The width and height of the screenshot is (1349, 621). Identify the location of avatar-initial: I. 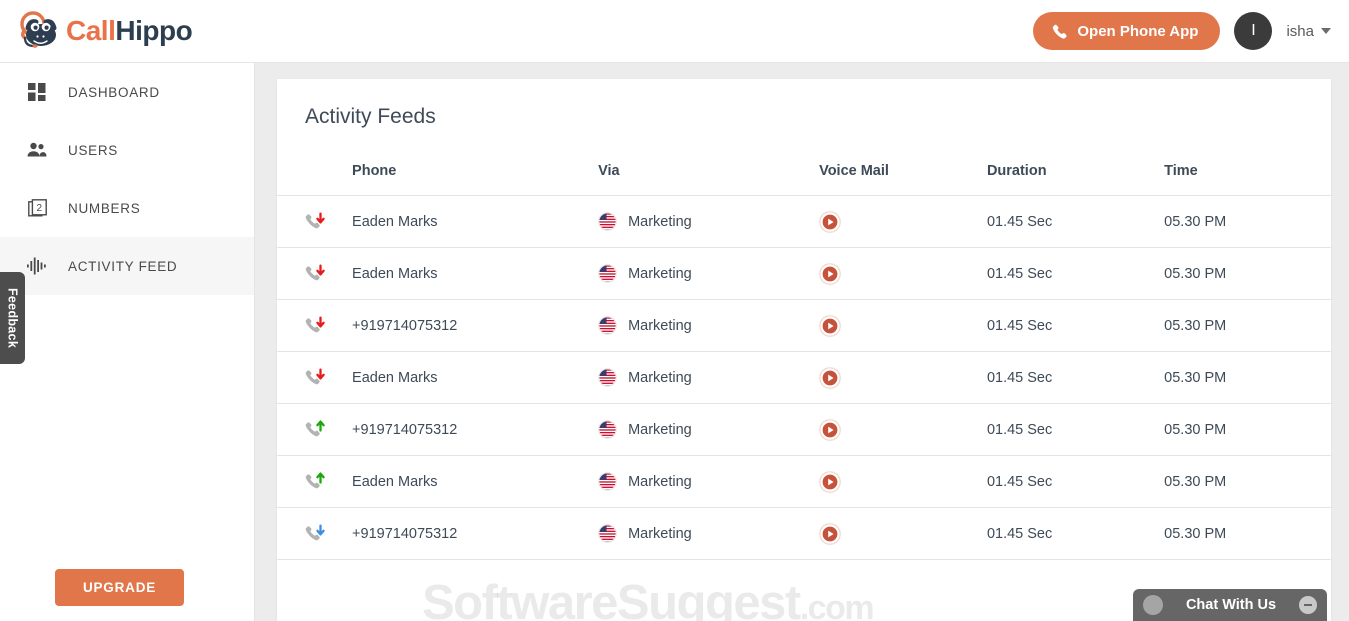
(1253, 30).